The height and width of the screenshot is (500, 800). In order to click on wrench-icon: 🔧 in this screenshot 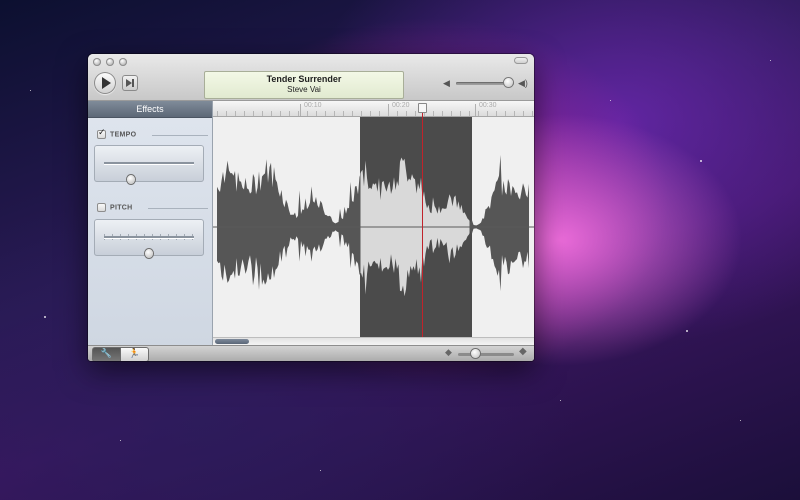, I will do `click(106, 354)`.